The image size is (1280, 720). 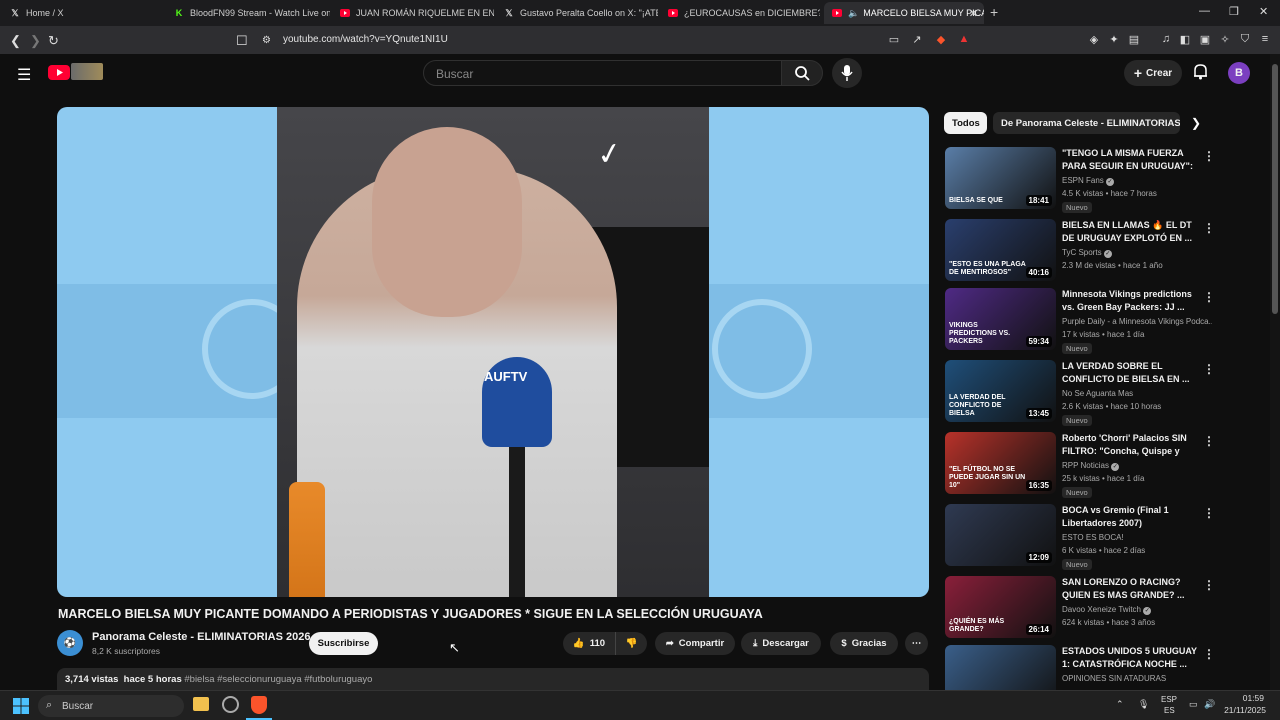 What do you see at coordinates (1243, 698) in the screenshot?
I see `clock-time: 01:59` at bounding box center [1243, 698].